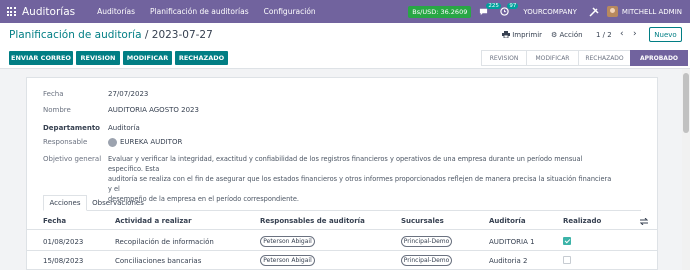  What do you see at coordinates (503, 58) in the screenshot?
I see `stage-revision: REVISION` at bounding box center [503, 58].